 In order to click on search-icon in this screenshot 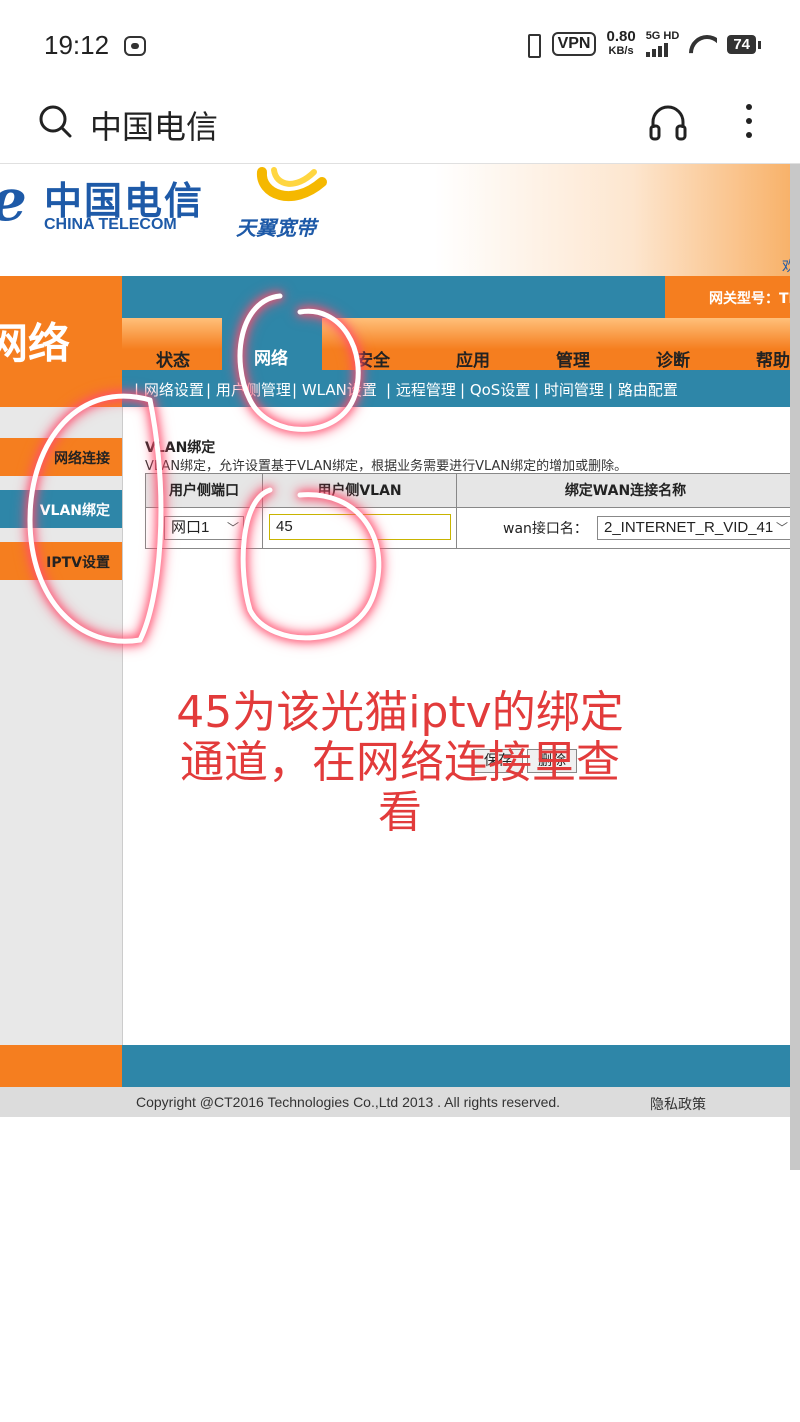, I will do `click(55, 121)`.